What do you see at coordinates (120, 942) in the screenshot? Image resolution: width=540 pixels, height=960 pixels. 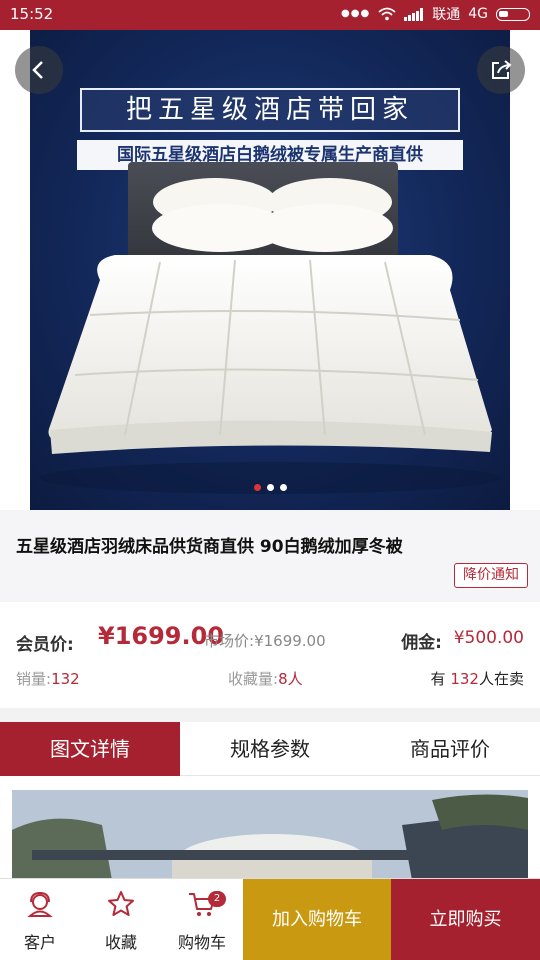 I see `favorite-label: 收藏` at bounding box center [120, 942].